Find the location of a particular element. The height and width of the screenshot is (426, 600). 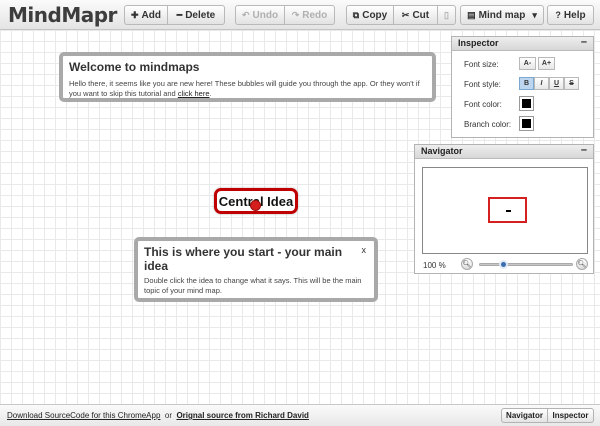

paste-button: ▯ is located at coordinates (447, 15).